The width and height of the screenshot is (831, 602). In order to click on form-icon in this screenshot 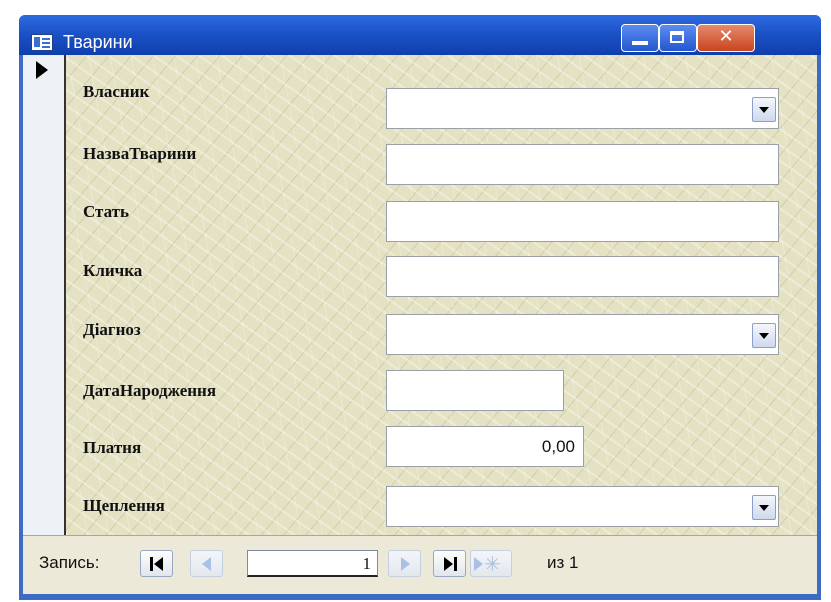, I will do `click(42, 42)`.